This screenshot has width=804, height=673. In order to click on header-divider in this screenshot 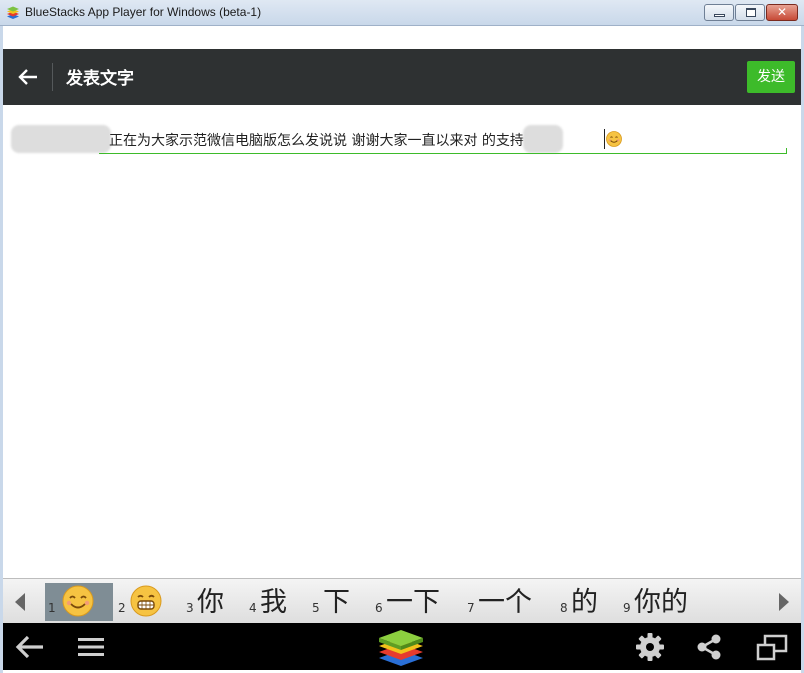, I will do `click(52, 77)`.